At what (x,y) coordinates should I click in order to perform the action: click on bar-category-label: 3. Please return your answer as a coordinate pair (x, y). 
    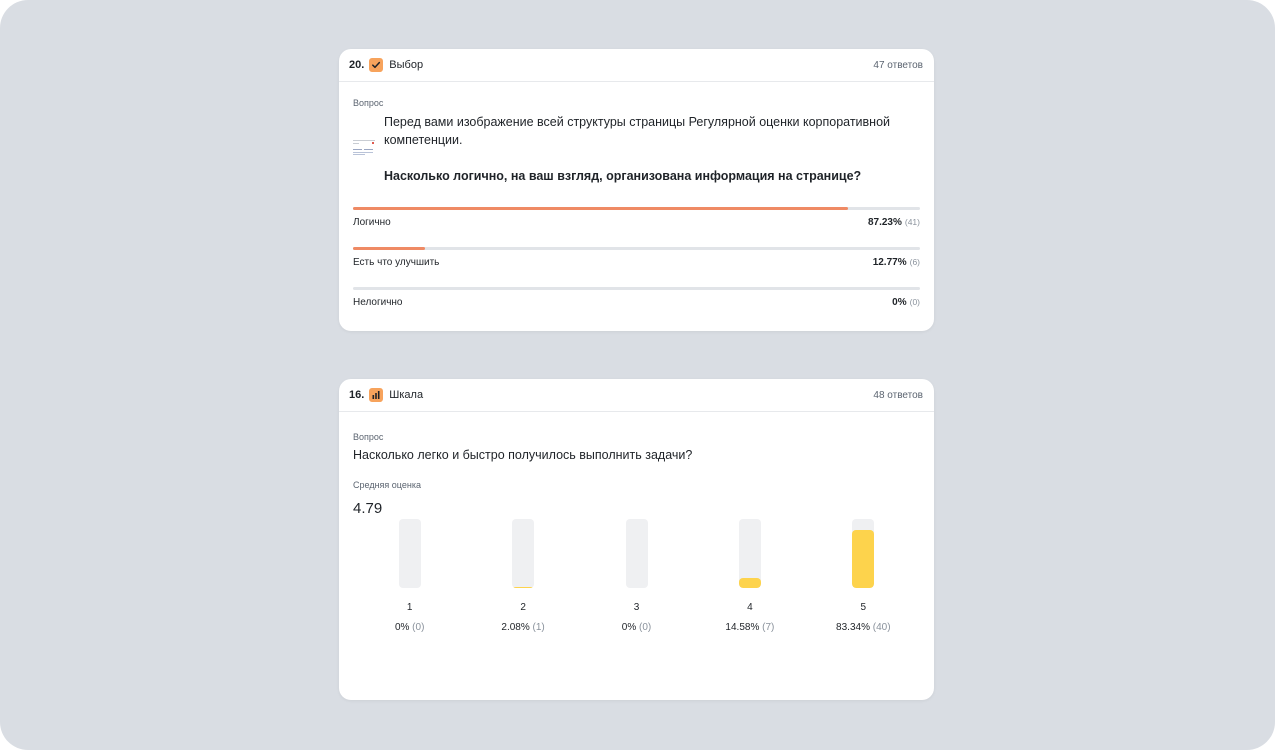
    Looking at the image, I should click on (636, 607).